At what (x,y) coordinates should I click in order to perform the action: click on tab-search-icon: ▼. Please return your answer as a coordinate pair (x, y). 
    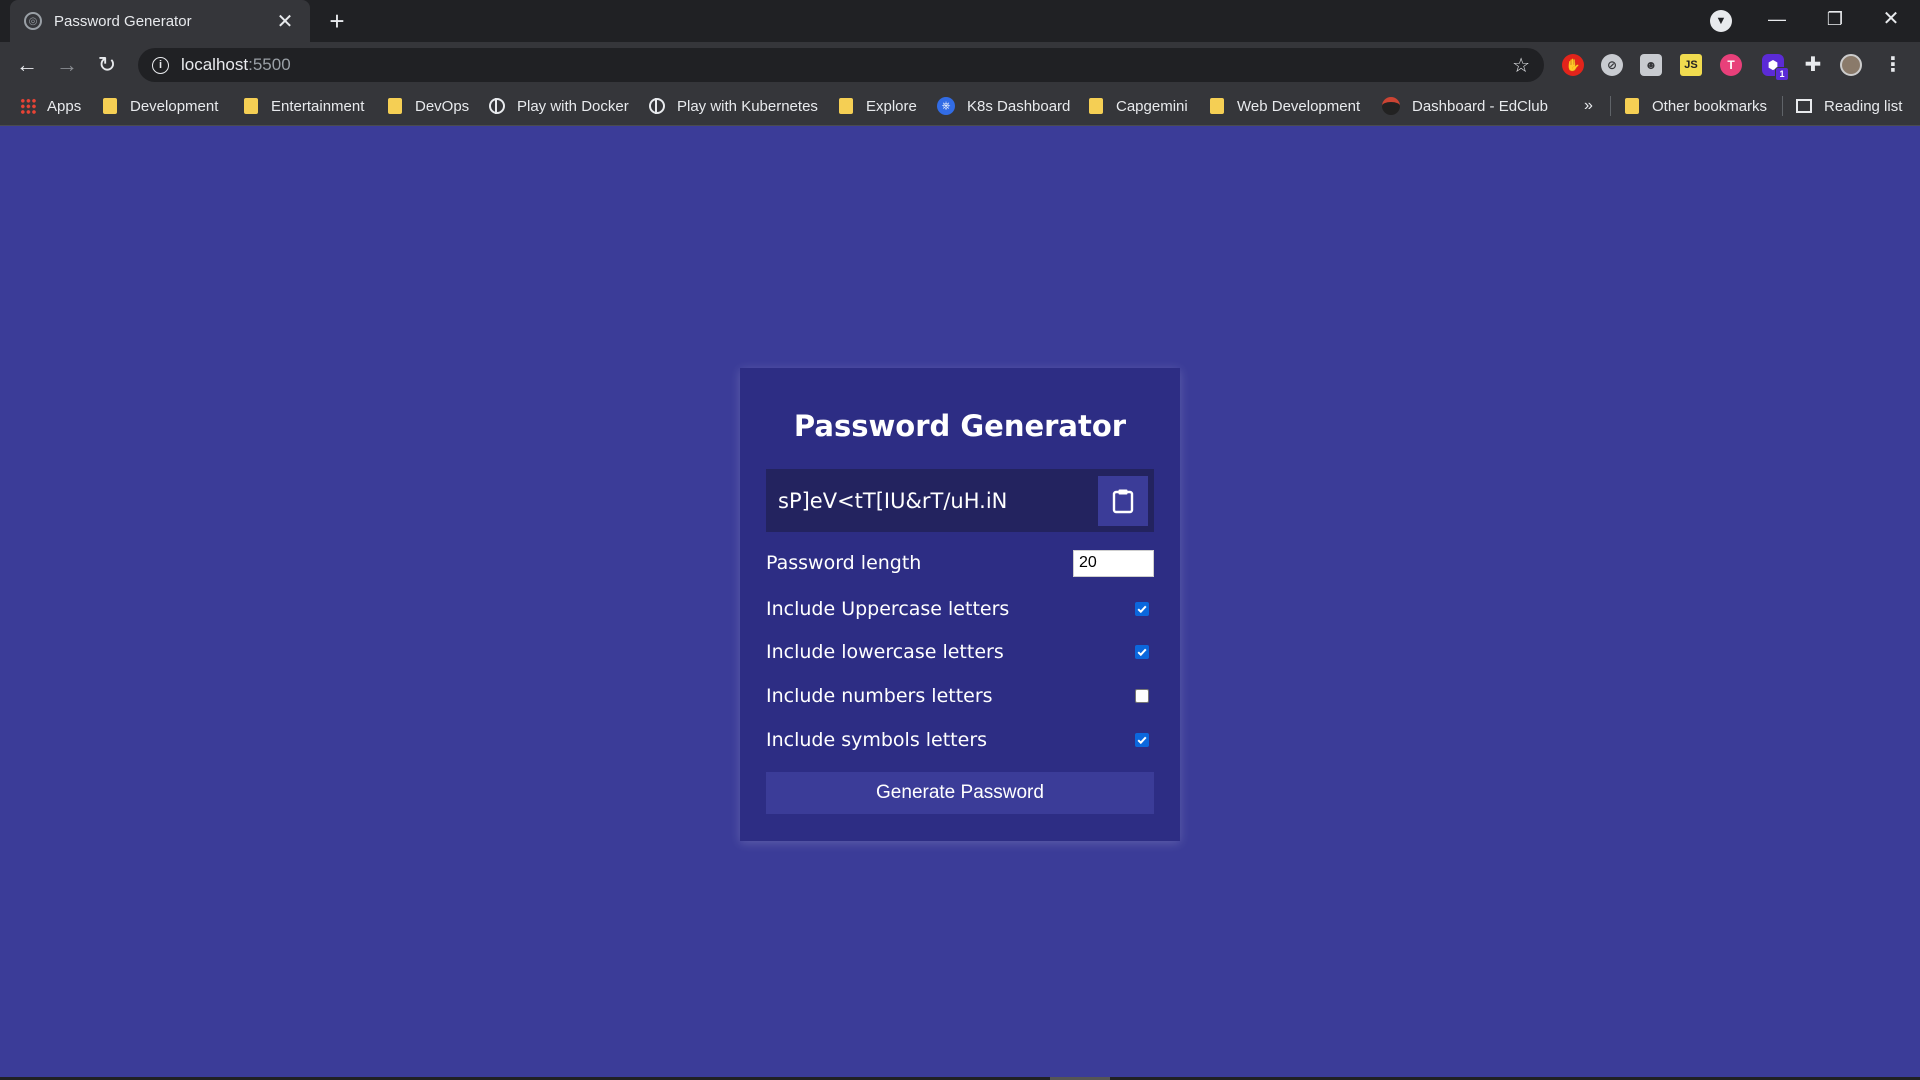
    Looking at the image, I should click on (1721, 21).